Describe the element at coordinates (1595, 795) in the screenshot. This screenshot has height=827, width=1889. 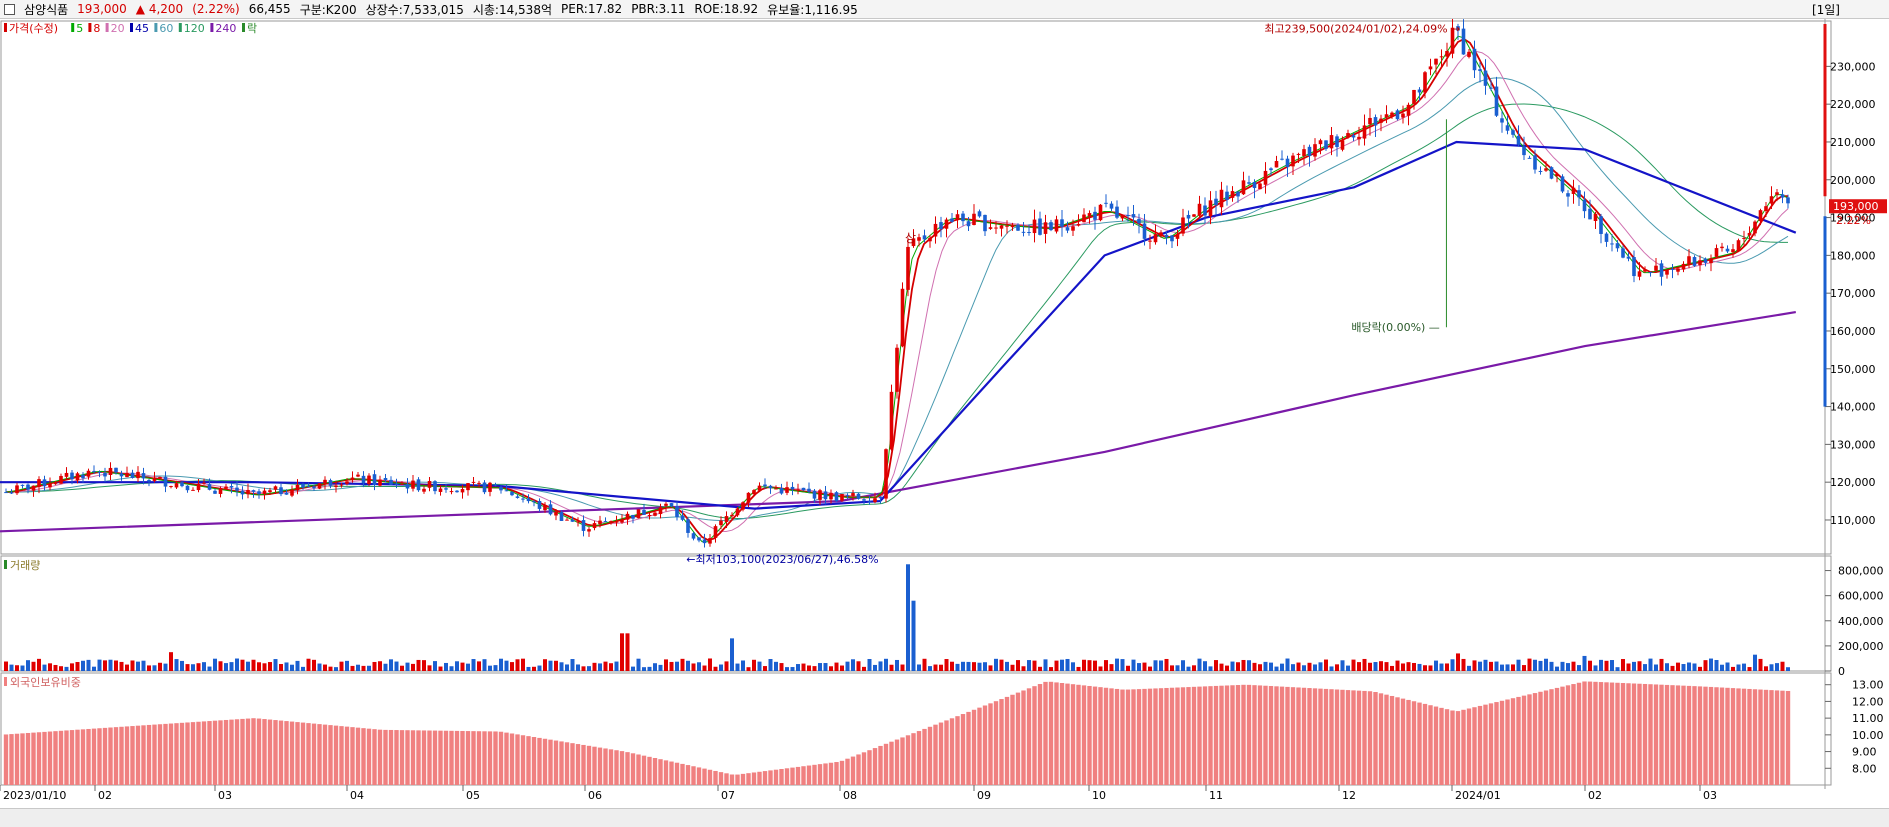
I see `x-tick-label: 02` at that location.